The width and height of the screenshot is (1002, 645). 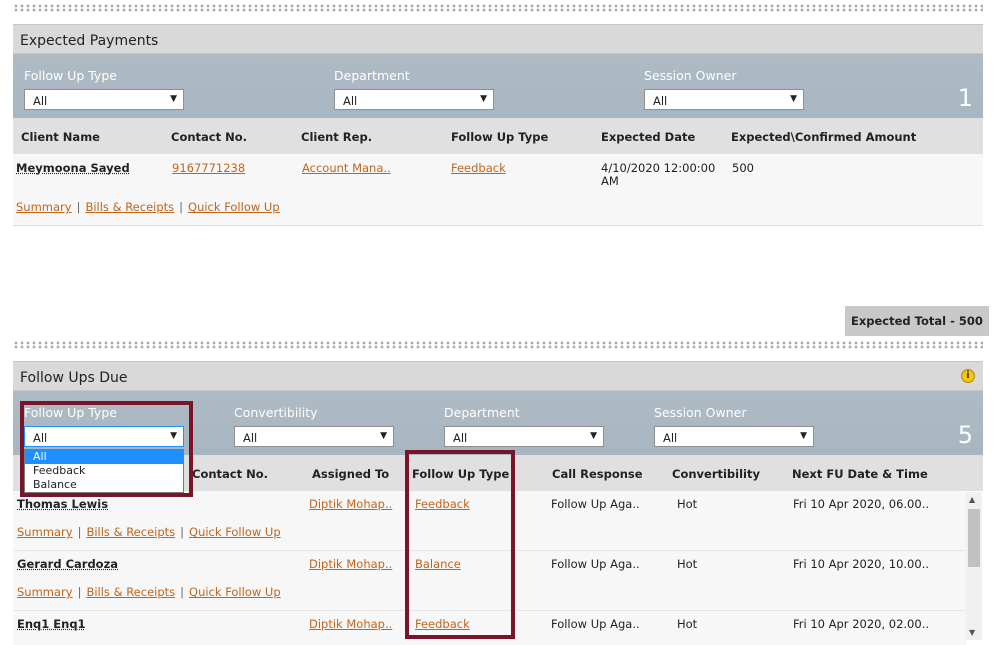 What do you see at coordinates (62, 504) in the screenshot?
I see `client-name-link: Thomas Lewis` at bounding box center [62, 504].